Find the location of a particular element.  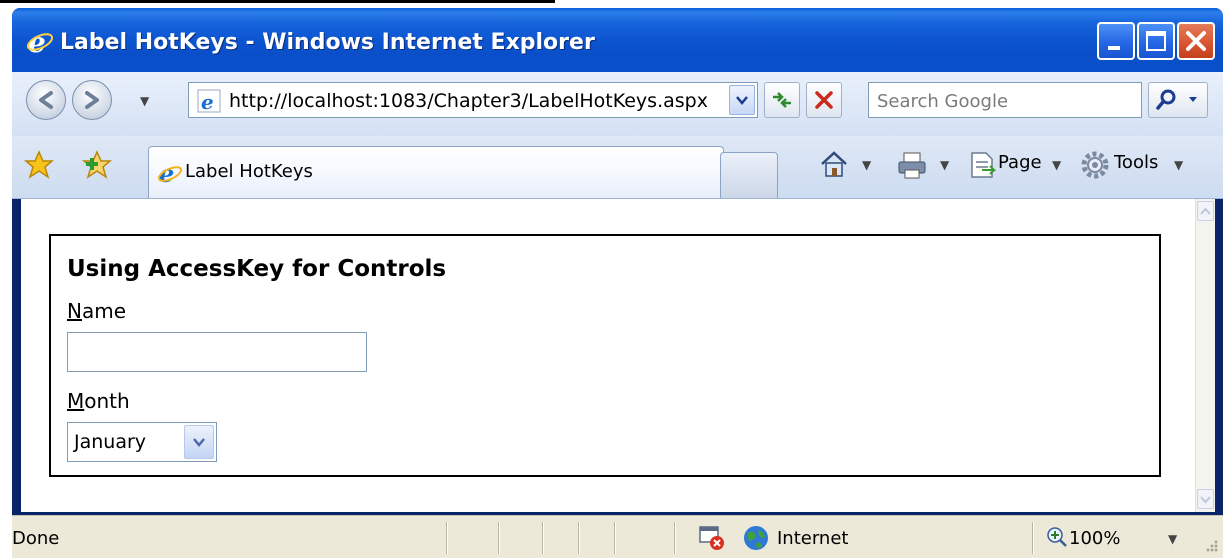

new-tab-button is located at coordinates (749, 175).